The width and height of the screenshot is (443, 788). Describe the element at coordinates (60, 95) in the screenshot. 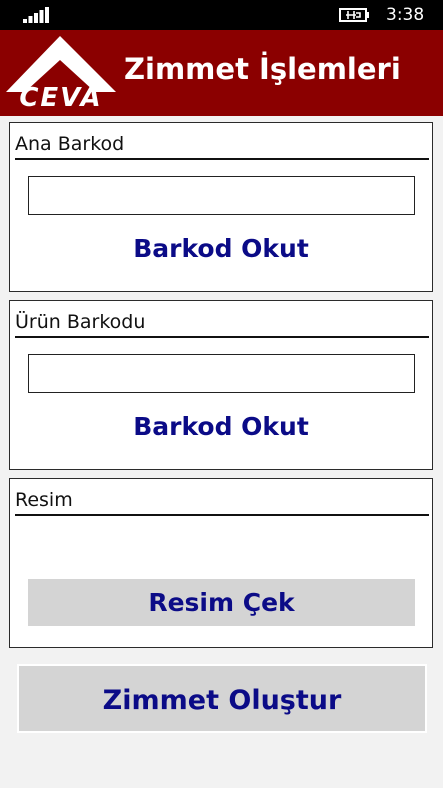

I see `logo-wordmark: CEVA` at that location.